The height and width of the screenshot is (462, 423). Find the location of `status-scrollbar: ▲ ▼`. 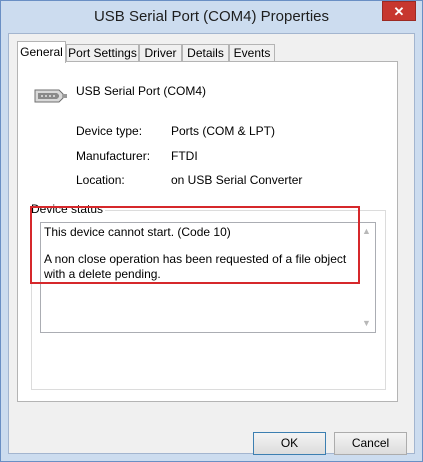

status-scrollbar: ▲ ▼ is located at coordinates (366, 277).